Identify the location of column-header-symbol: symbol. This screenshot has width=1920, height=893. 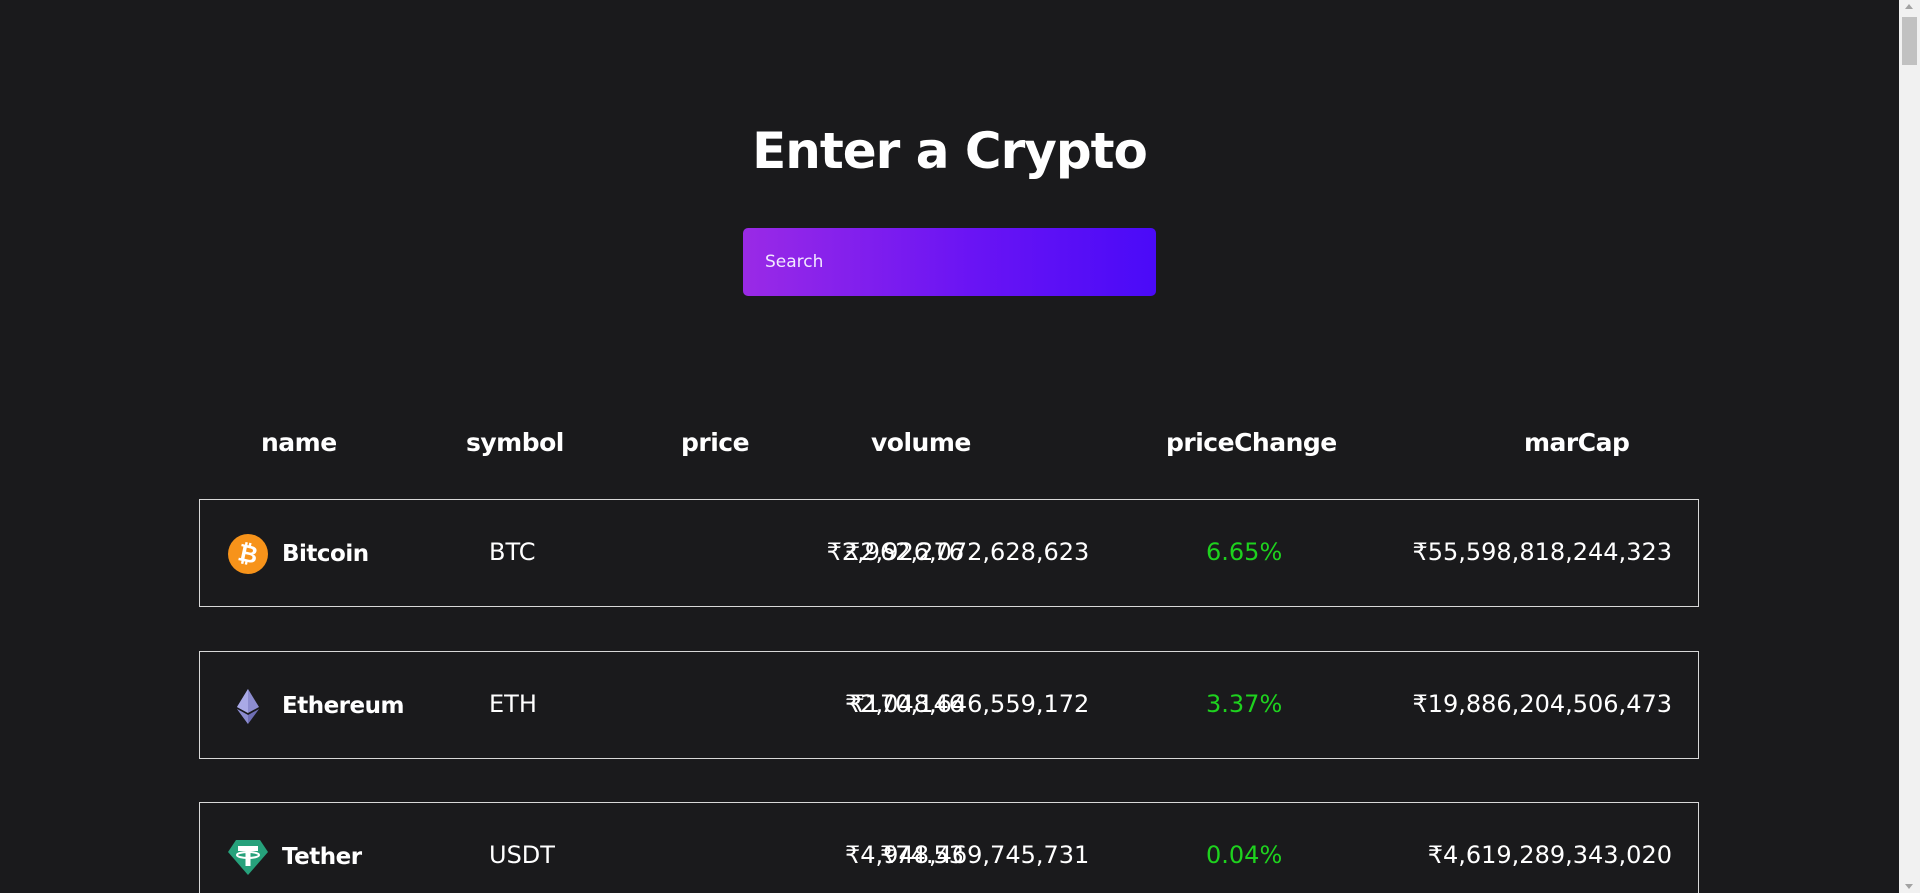
(515, 442).